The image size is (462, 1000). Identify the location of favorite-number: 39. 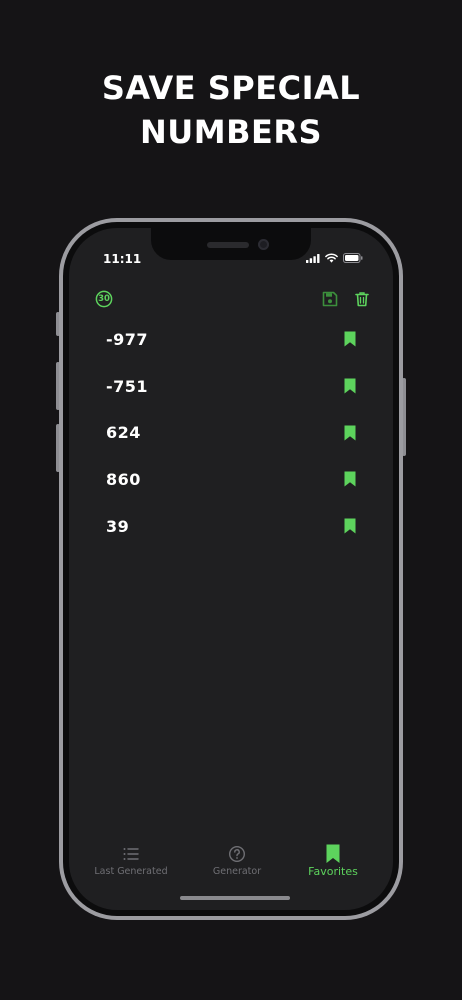
(118, 526).